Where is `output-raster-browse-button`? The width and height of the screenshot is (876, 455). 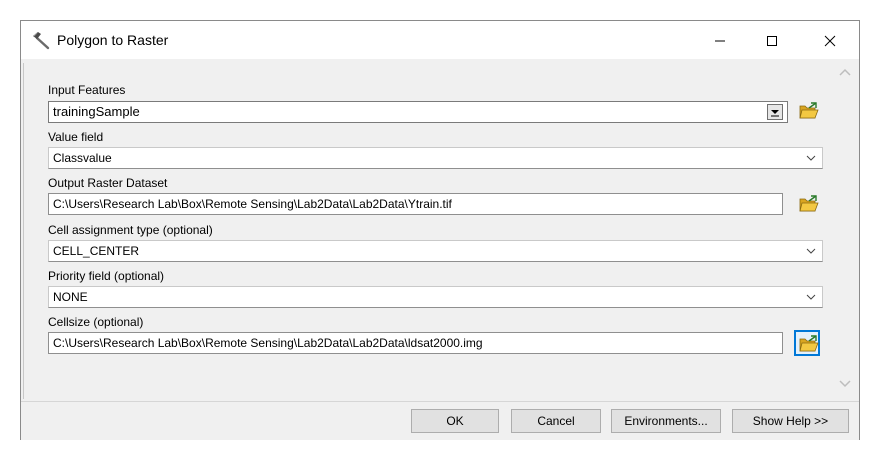 output-raster-browse-button is located at coordinates (809, 205).